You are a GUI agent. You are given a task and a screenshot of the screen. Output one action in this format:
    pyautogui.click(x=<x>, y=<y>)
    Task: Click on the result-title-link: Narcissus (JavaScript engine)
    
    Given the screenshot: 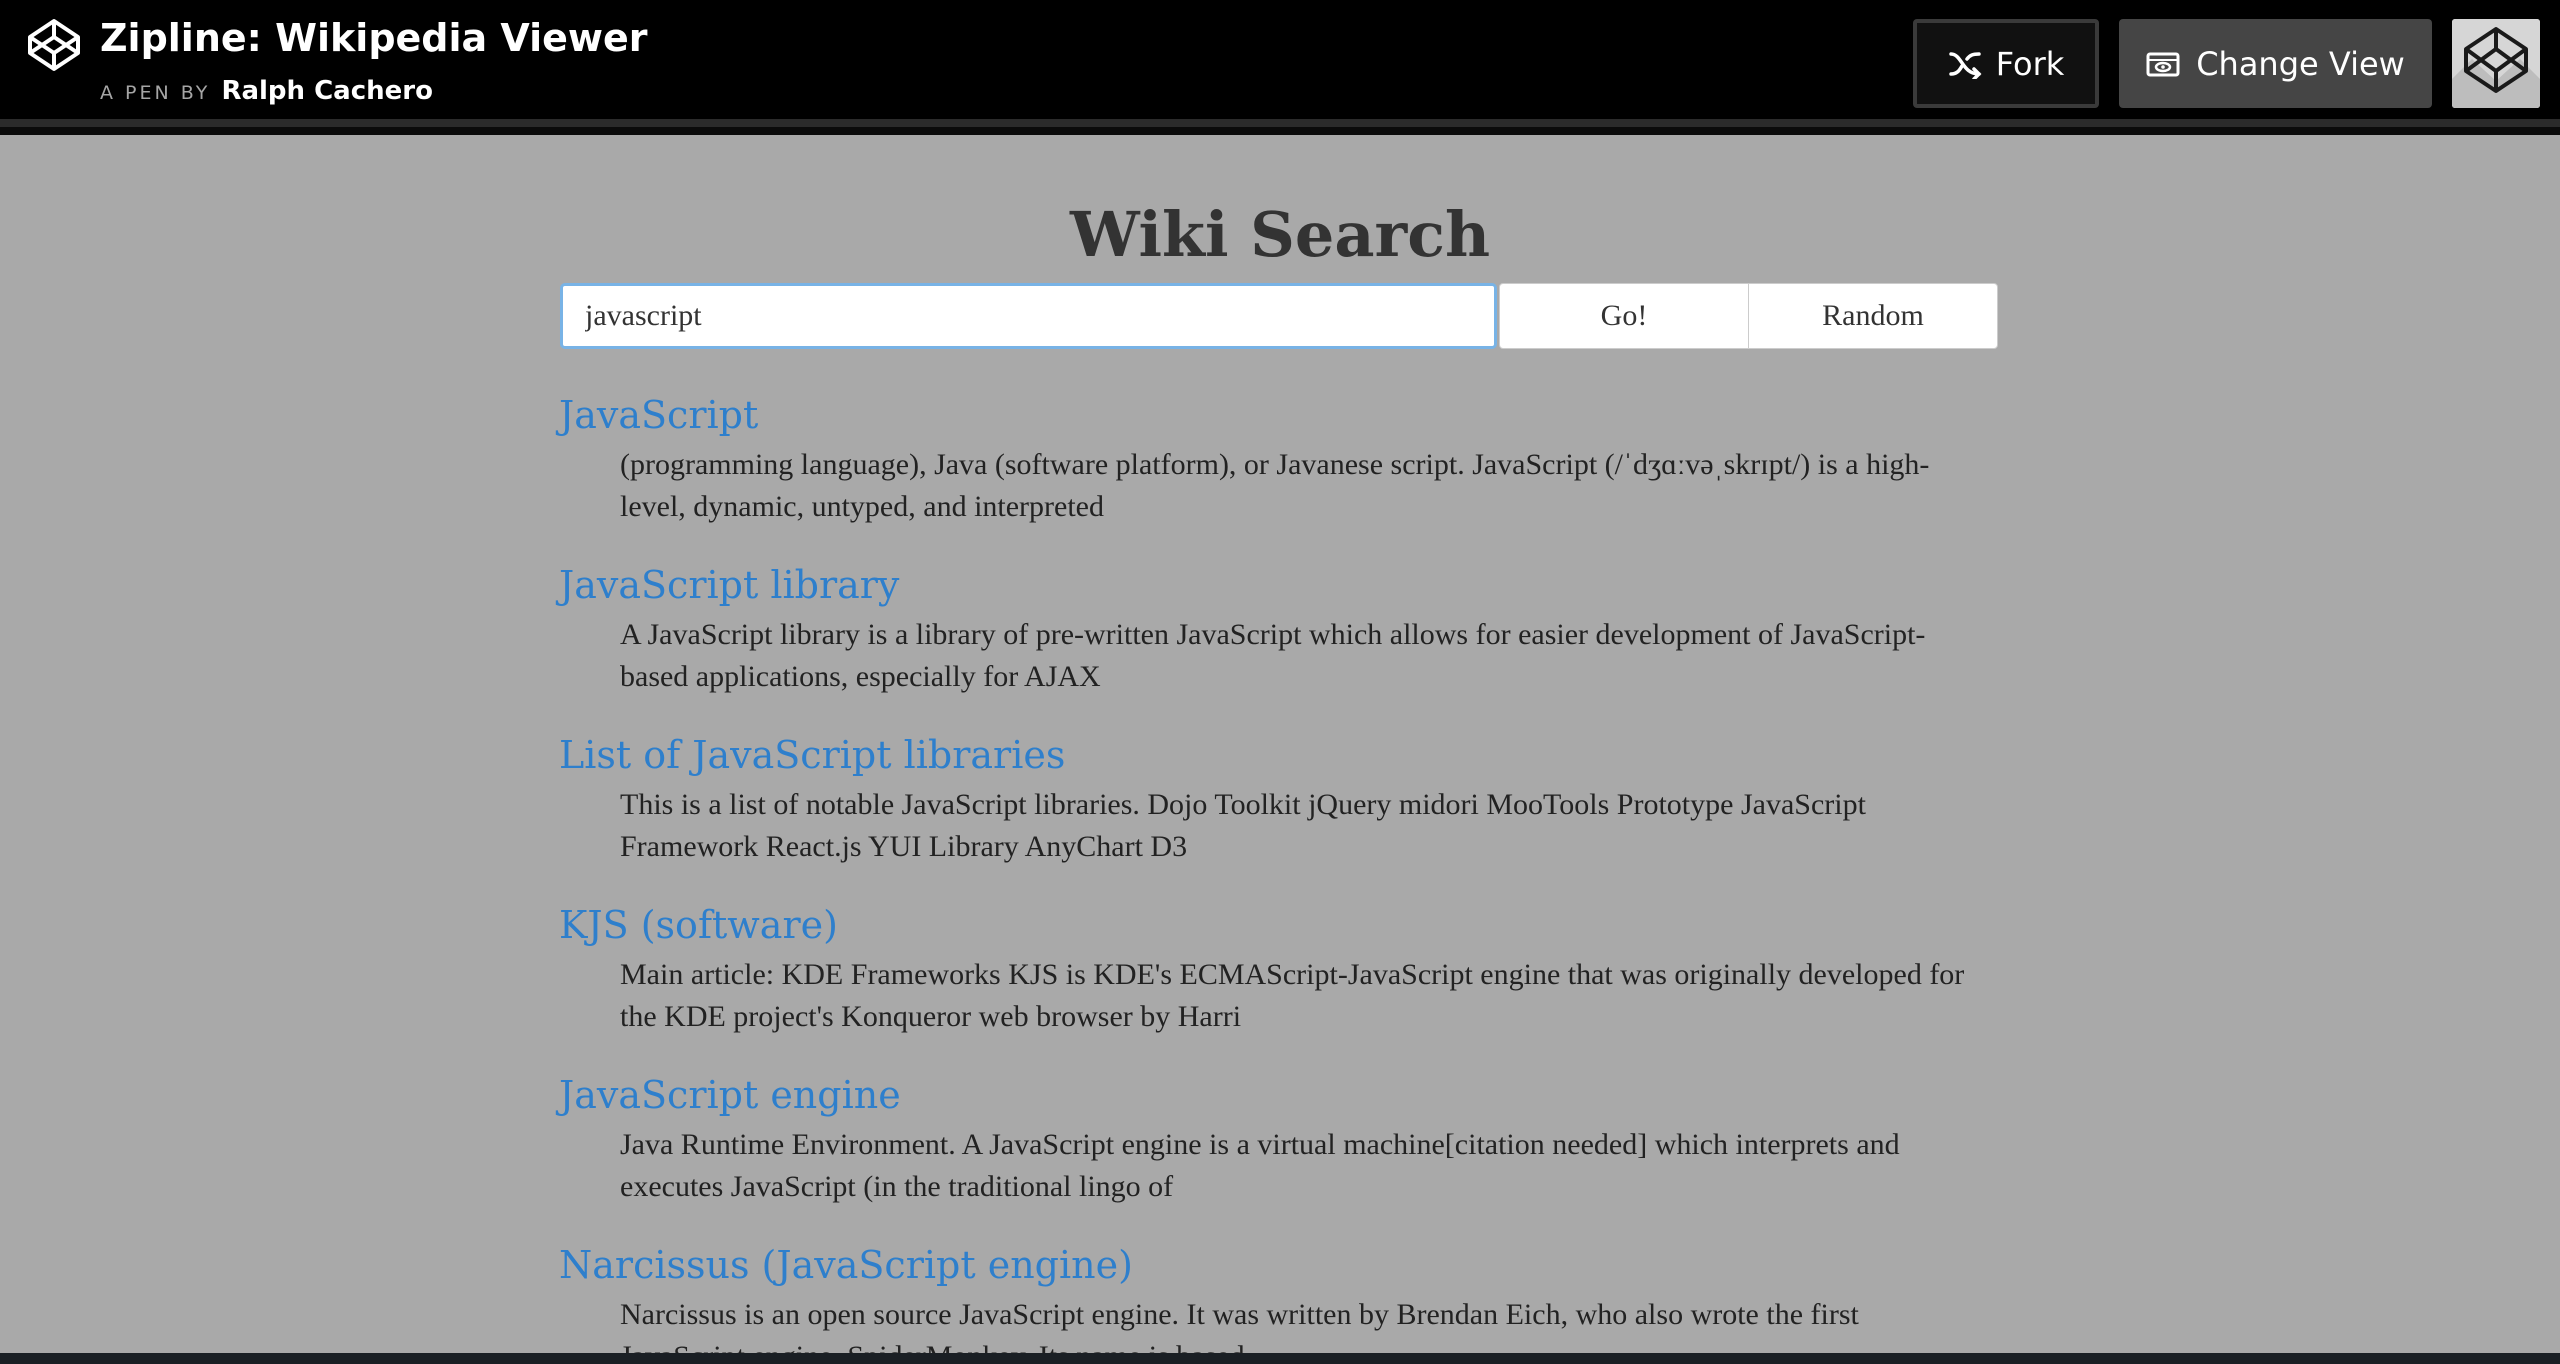 What is the action you would take?
    pyautogui.click(x=1269, y=1265)
    